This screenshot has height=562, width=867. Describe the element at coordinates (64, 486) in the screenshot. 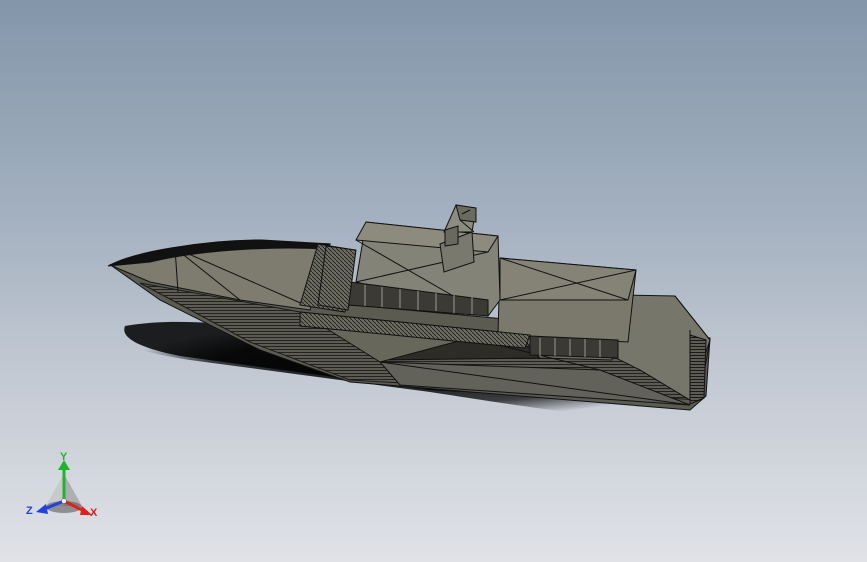

I see `view-orientation-triad: Y X Z` at that location.